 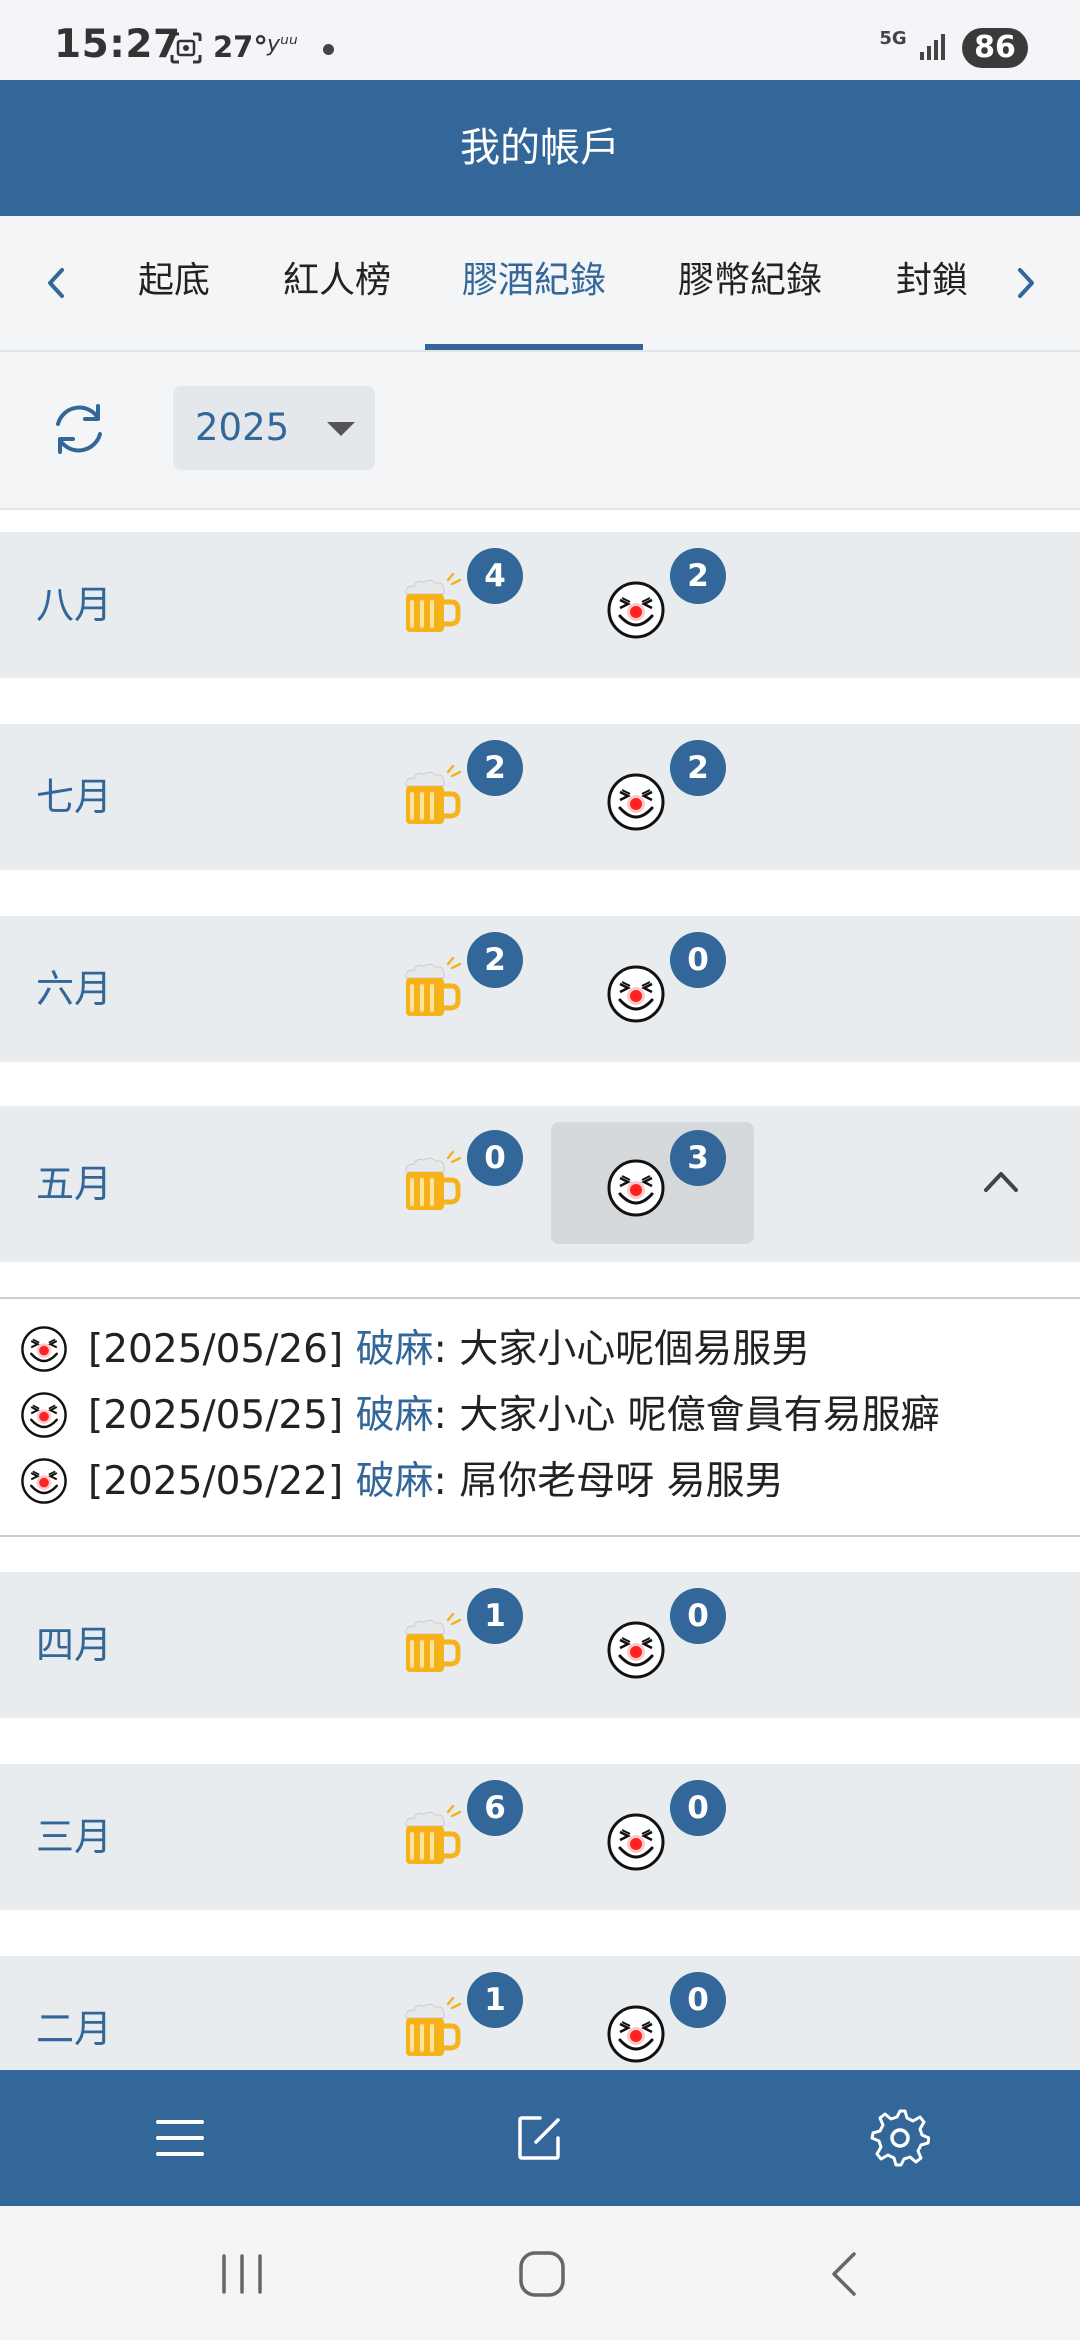 What do you see at coordinates (995, 48) in the screenshot?
I see `battery-level: 86` at bounding box center [995, 48].